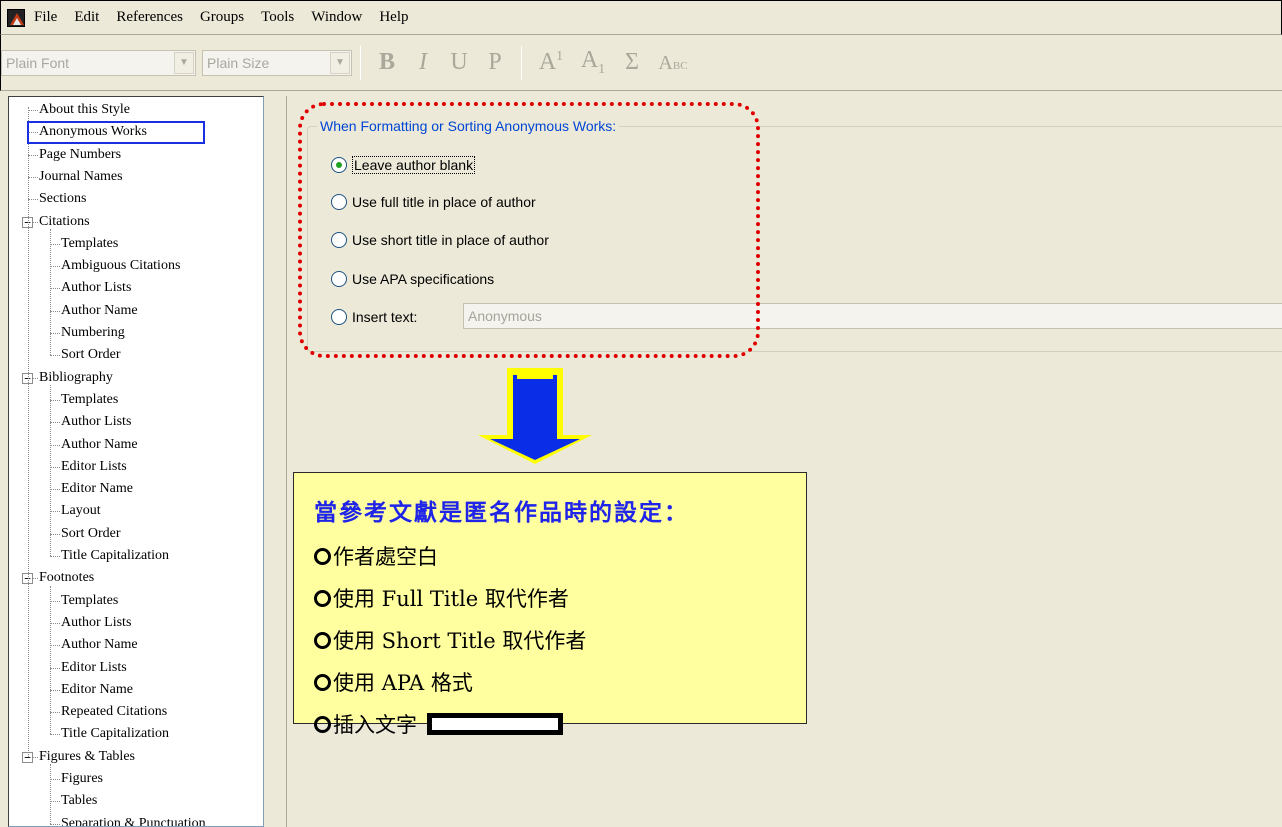 Image resolution: width=1282 pixels, height=827 pixels. Describe the element at coordinates (222, 17) in the screenshot. I see `menu-groups: Groups` at that location.